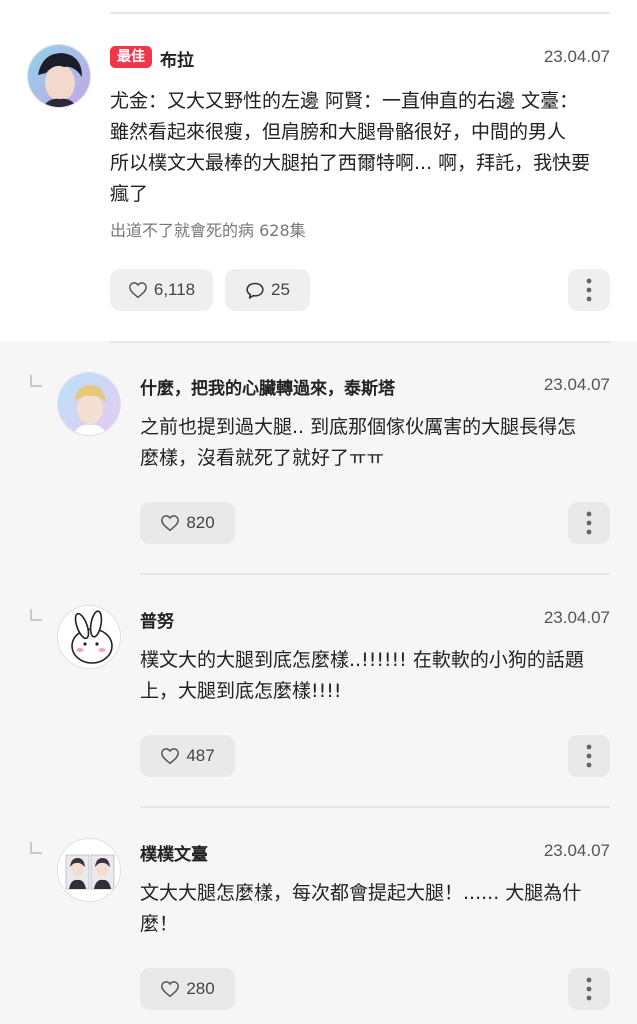 The width and height of the screenshot is (637, 1024). I want to click on like-button: 6,118, so click(161, 290).